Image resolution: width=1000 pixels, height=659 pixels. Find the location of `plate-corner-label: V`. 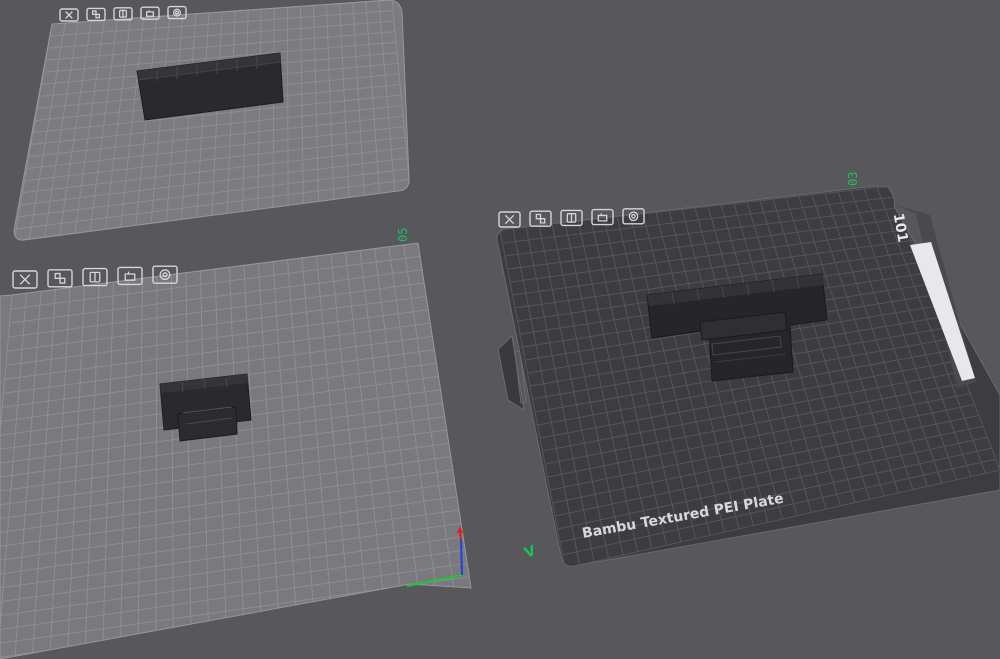

plate-corner-label: V is located at coordinates (530, 552).